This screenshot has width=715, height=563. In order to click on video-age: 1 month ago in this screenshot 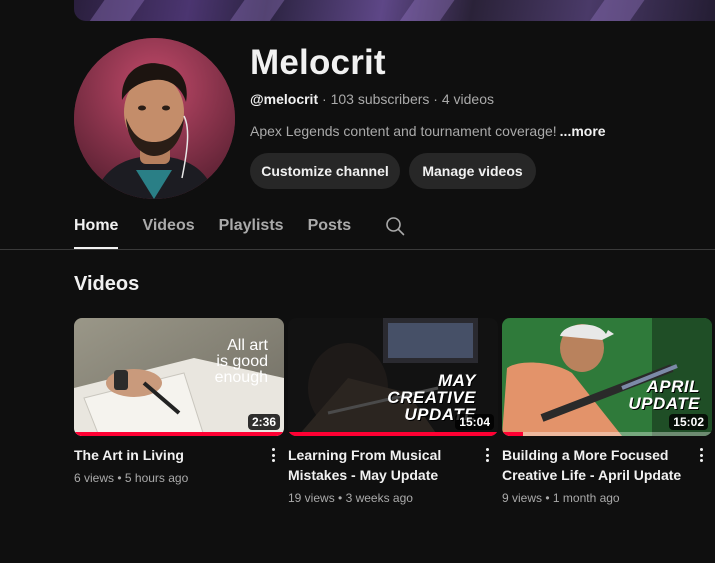, I will do `click(586, 498)`.